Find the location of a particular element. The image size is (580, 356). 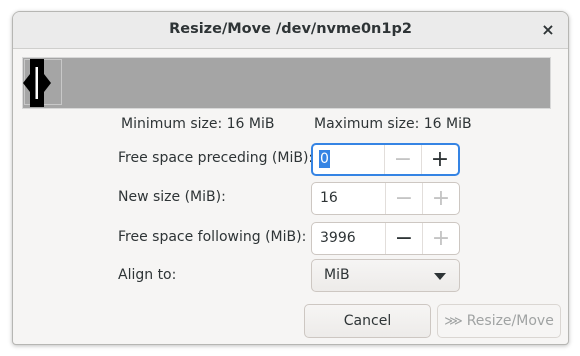

maximum-size-label: Maximum size: 16 MiB is located at coordinates (393, 124).